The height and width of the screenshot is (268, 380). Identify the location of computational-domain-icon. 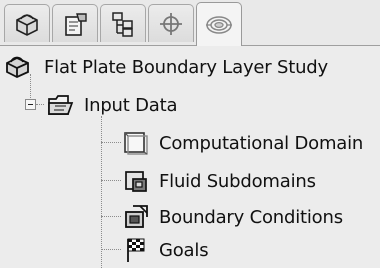
(136, 143).